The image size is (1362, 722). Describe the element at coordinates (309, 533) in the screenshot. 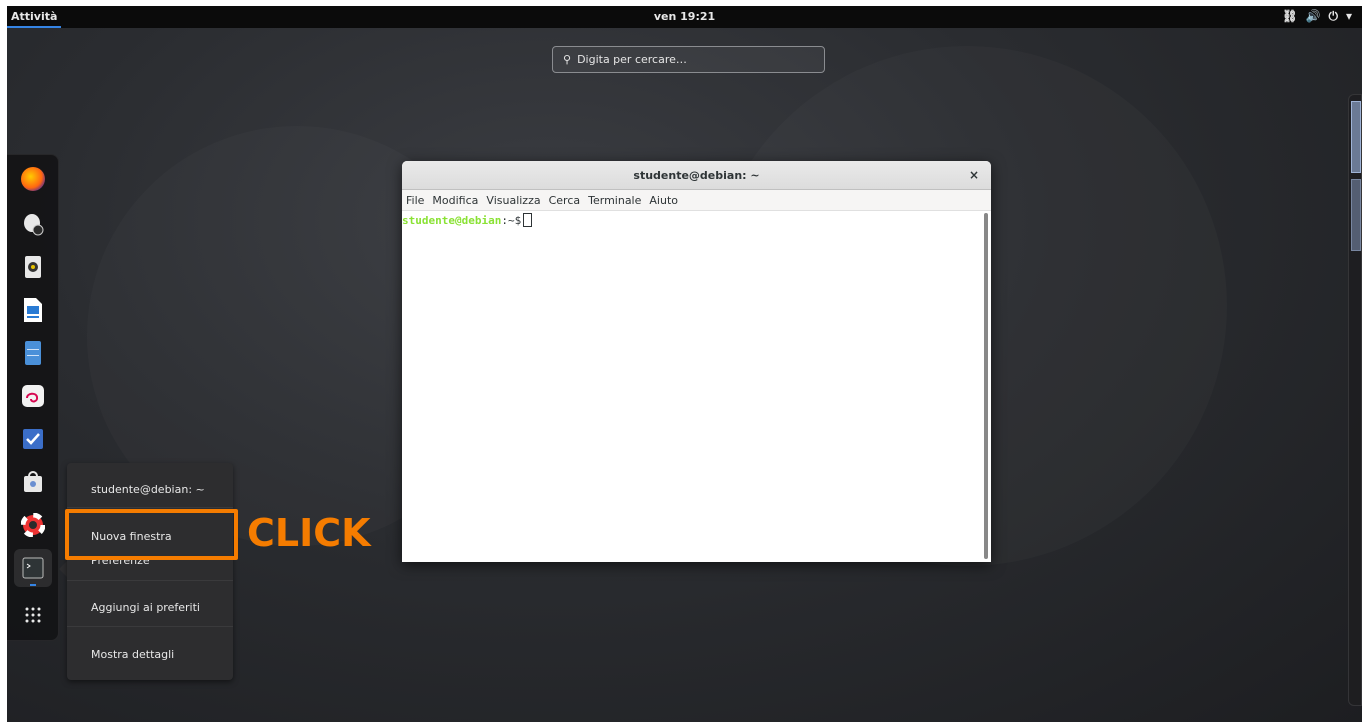

I see `click-annotation-label: CLICK` at that location.